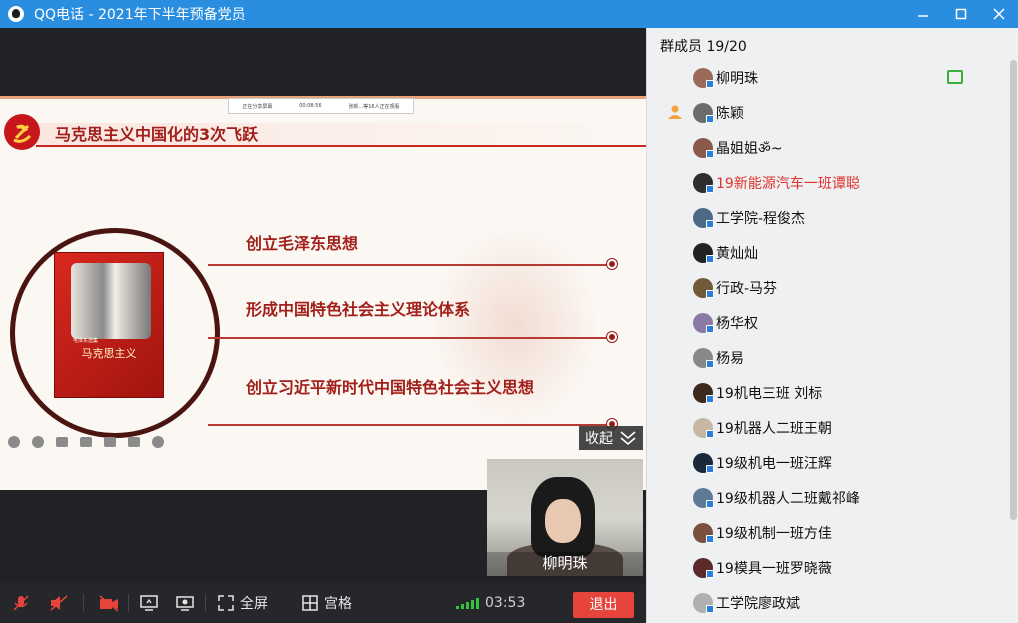 This screenshot has height=623, width=1018. I want to click on share-screen-button, so click(149, 603).